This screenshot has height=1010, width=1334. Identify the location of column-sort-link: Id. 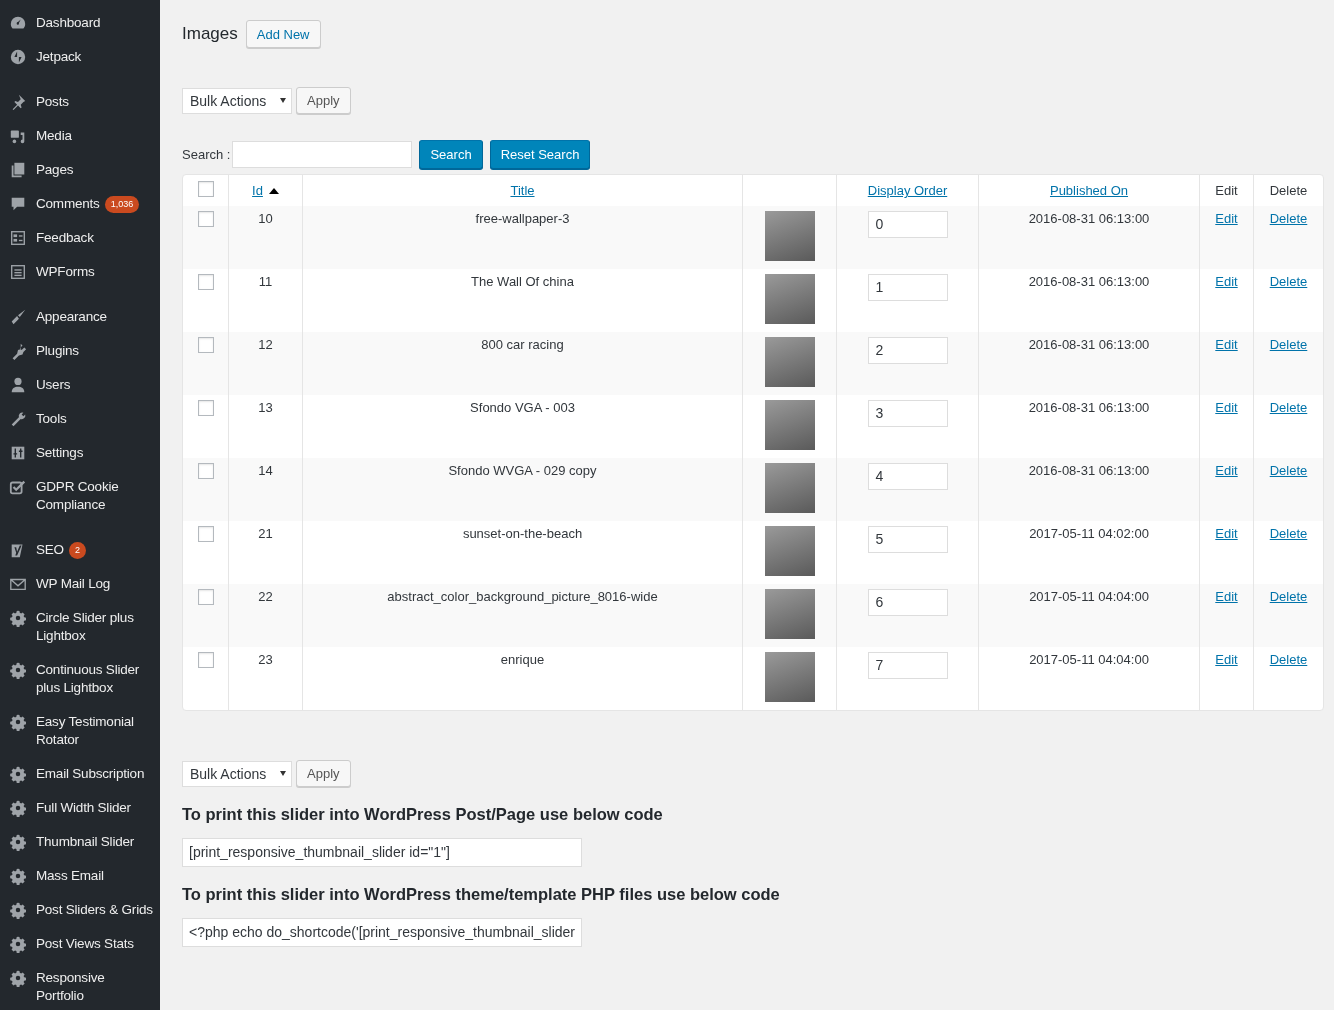
(257, 190).